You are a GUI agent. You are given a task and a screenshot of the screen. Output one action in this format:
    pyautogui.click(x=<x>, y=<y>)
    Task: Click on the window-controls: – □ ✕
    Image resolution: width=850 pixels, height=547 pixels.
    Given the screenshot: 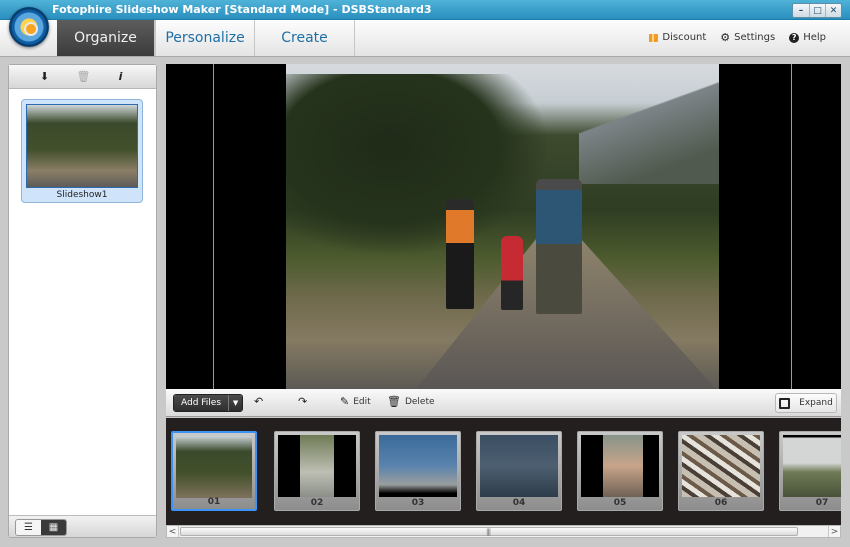 What is the action you would take?
    pyautogui.click(x=817, y=10)
    